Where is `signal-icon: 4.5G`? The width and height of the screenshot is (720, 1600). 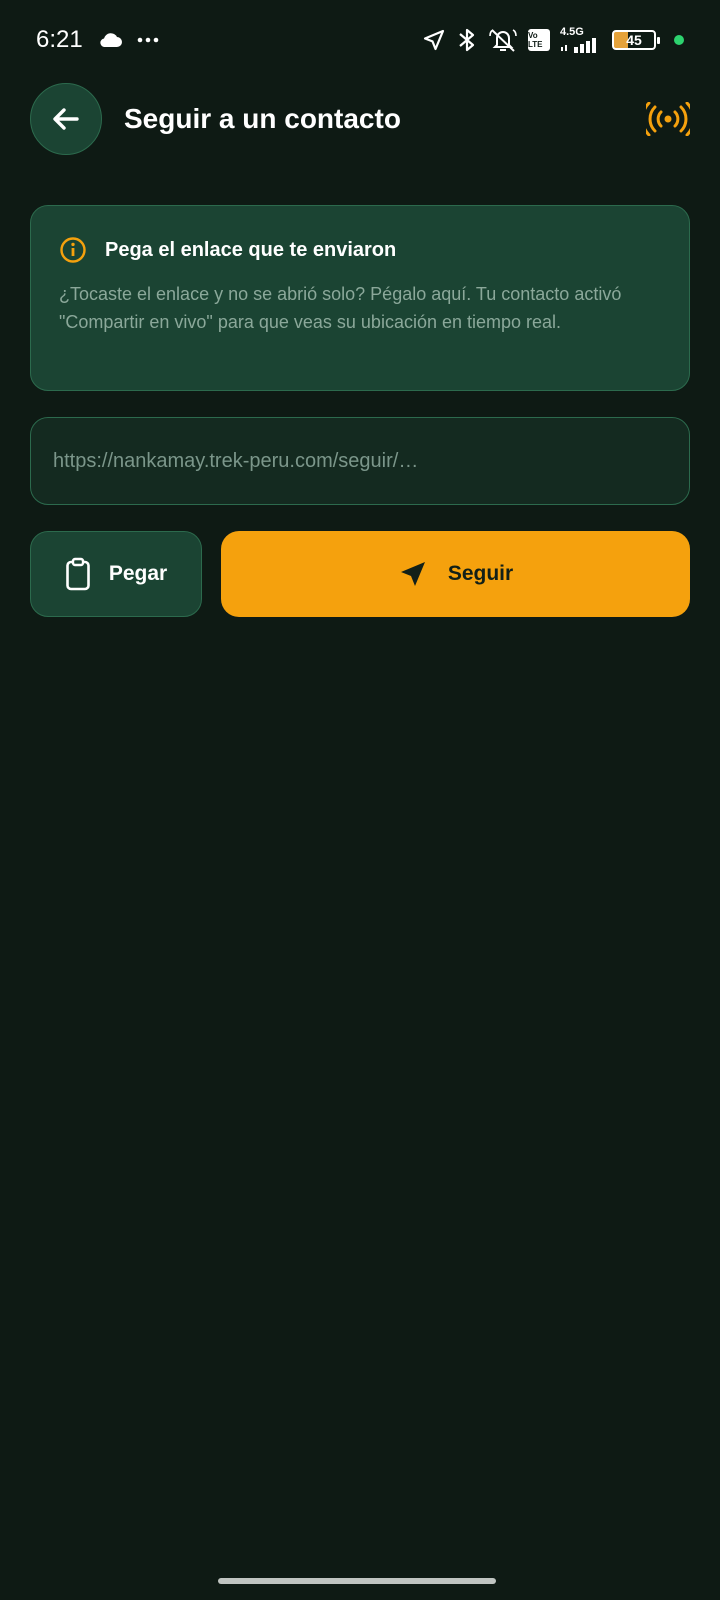 signal-icon: 4.5G is located at coordinates (581, 40).